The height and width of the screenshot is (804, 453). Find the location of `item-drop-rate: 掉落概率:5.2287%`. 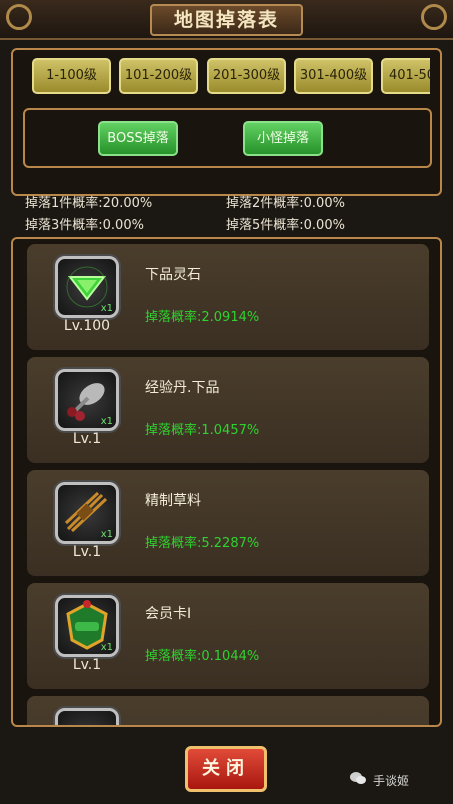

item-drop-rate: 掉落概率:5.2287% is located at coordinates (202, 543).